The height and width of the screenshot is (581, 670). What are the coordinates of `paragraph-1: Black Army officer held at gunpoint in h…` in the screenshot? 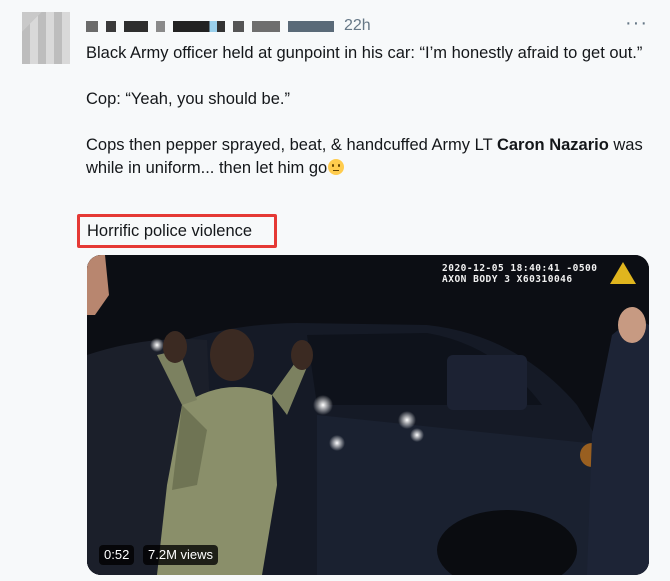 It's located at (364, 53).